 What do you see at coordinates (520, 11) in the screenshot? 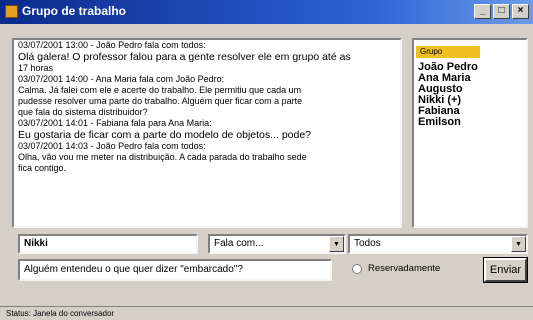
I see `close-button: ×` at bounding box center [520, 11].